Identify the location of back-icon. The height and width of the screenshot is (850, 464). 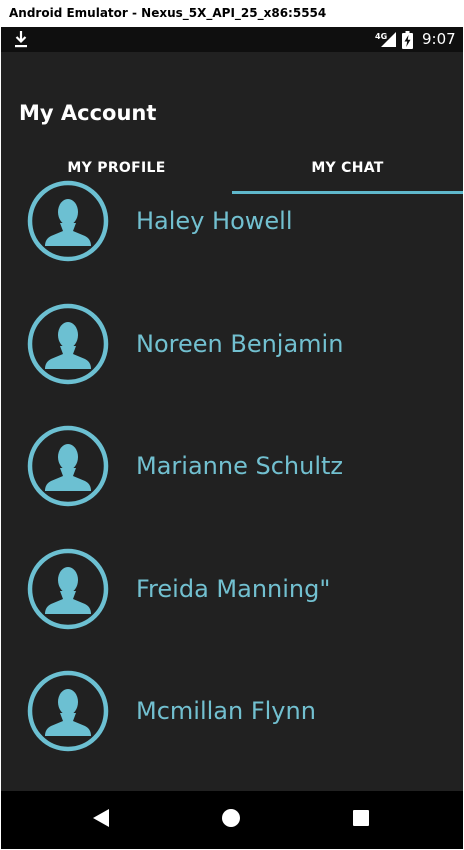
(101, 820).